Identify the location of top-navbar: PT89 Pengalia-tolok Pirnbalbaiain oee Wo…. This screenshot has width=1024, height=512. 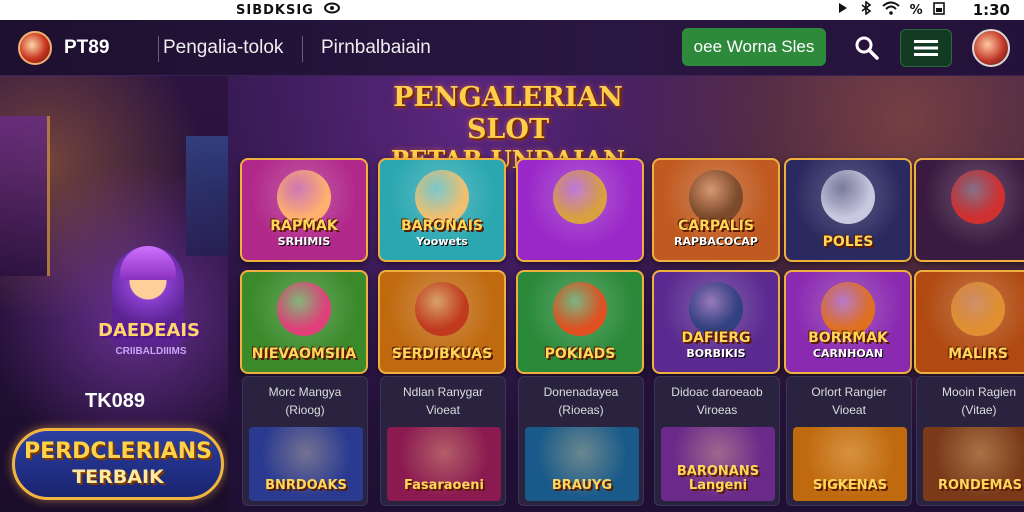
(512, 48).